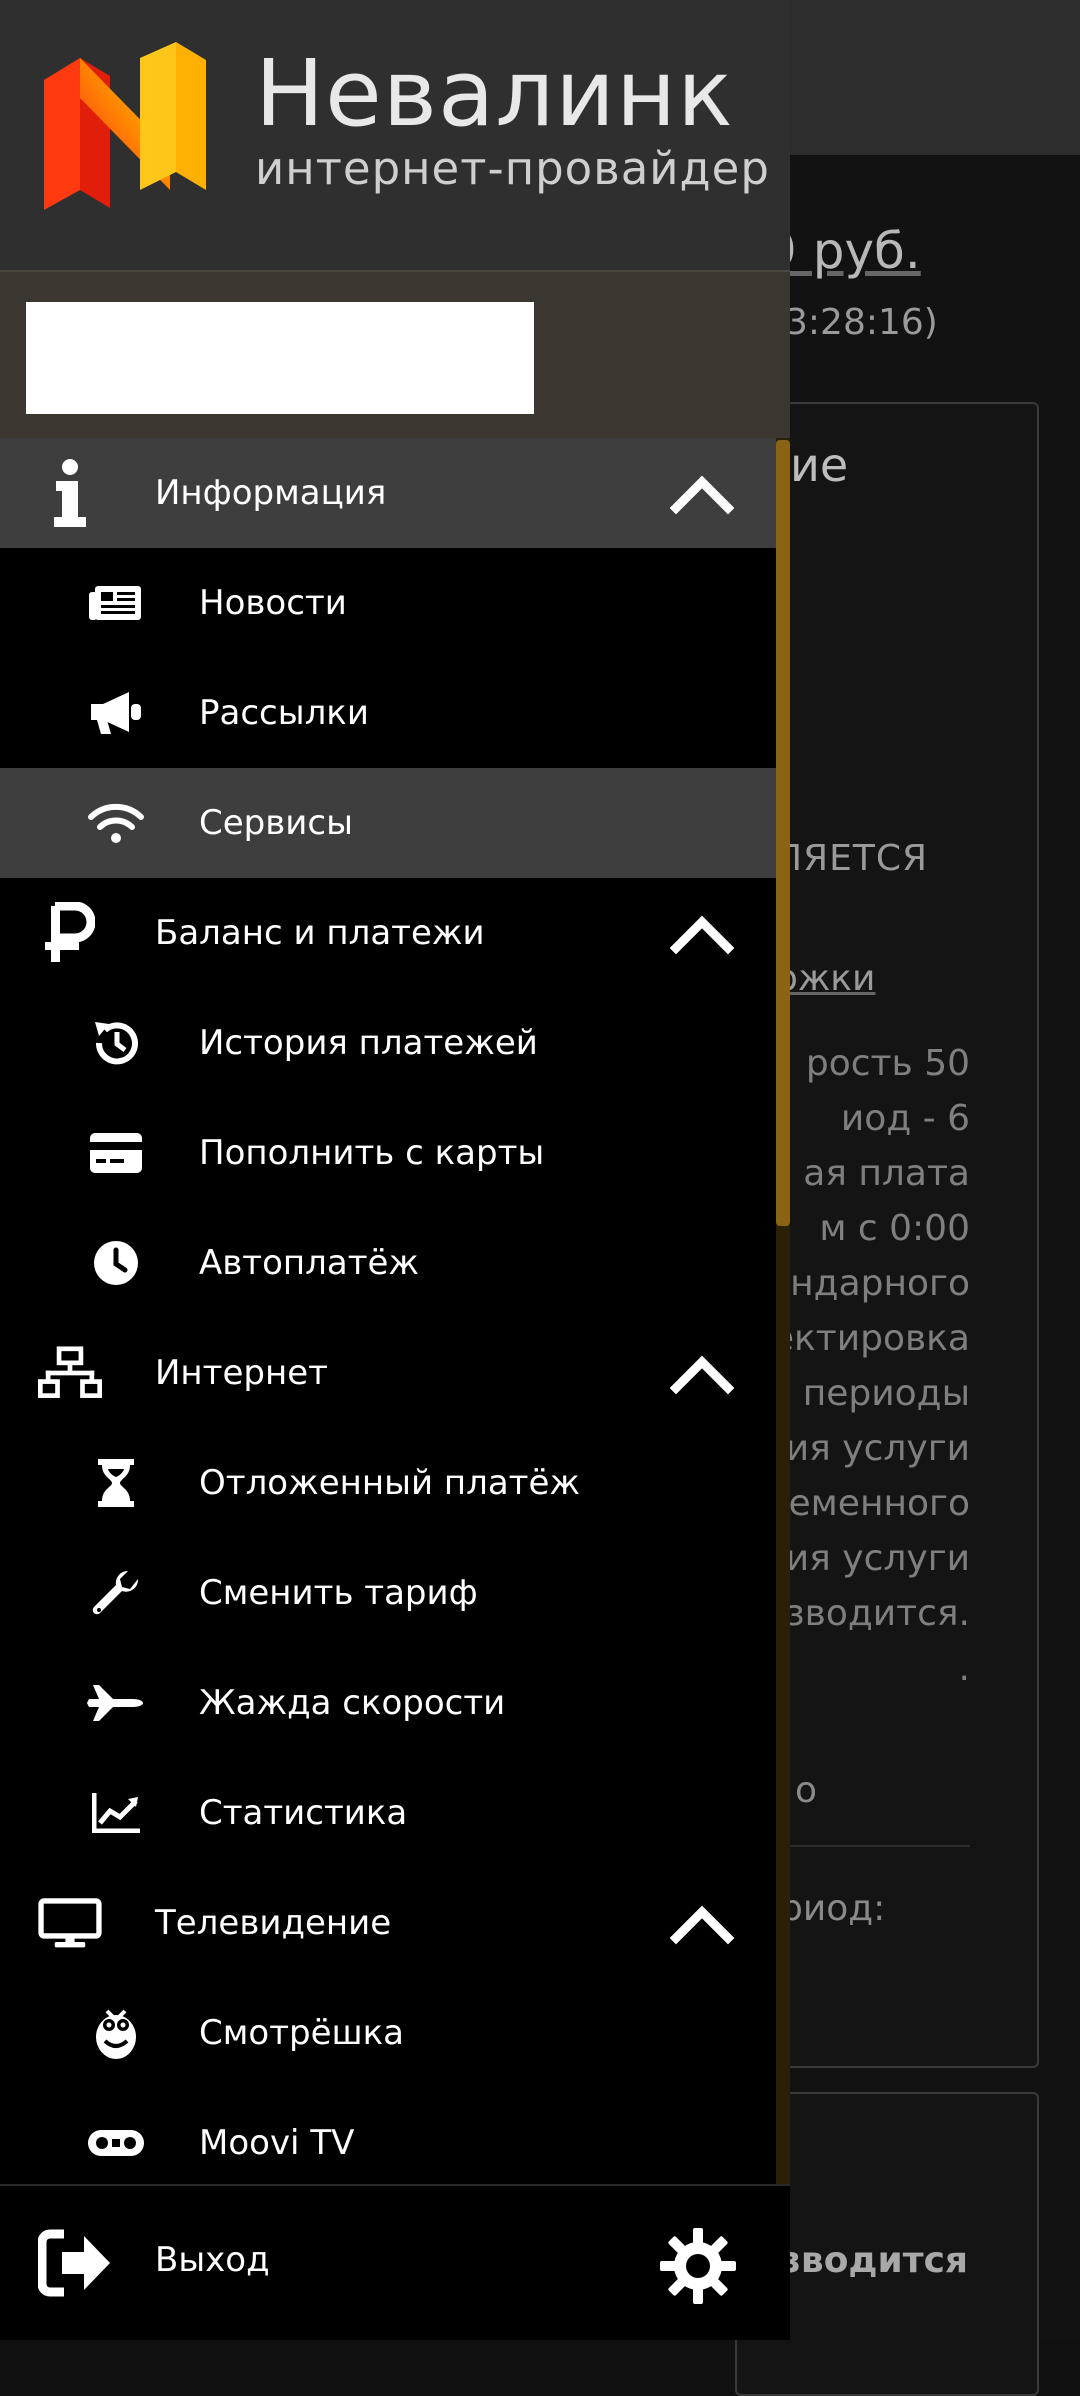 The image size is (1080, 2396). I want to click on menu-section-balance: Баланс и платежи, so click(388, 933).